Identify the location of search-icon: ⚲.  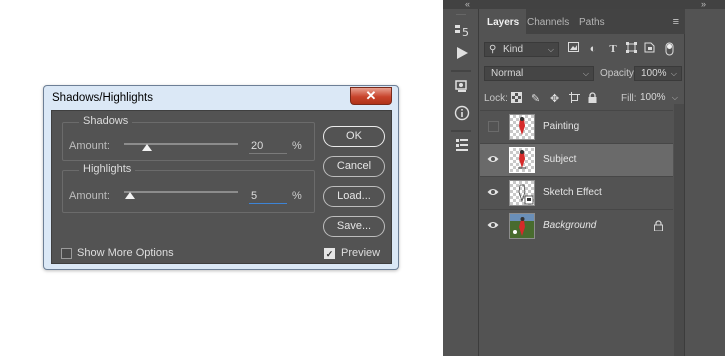
(493, 49).